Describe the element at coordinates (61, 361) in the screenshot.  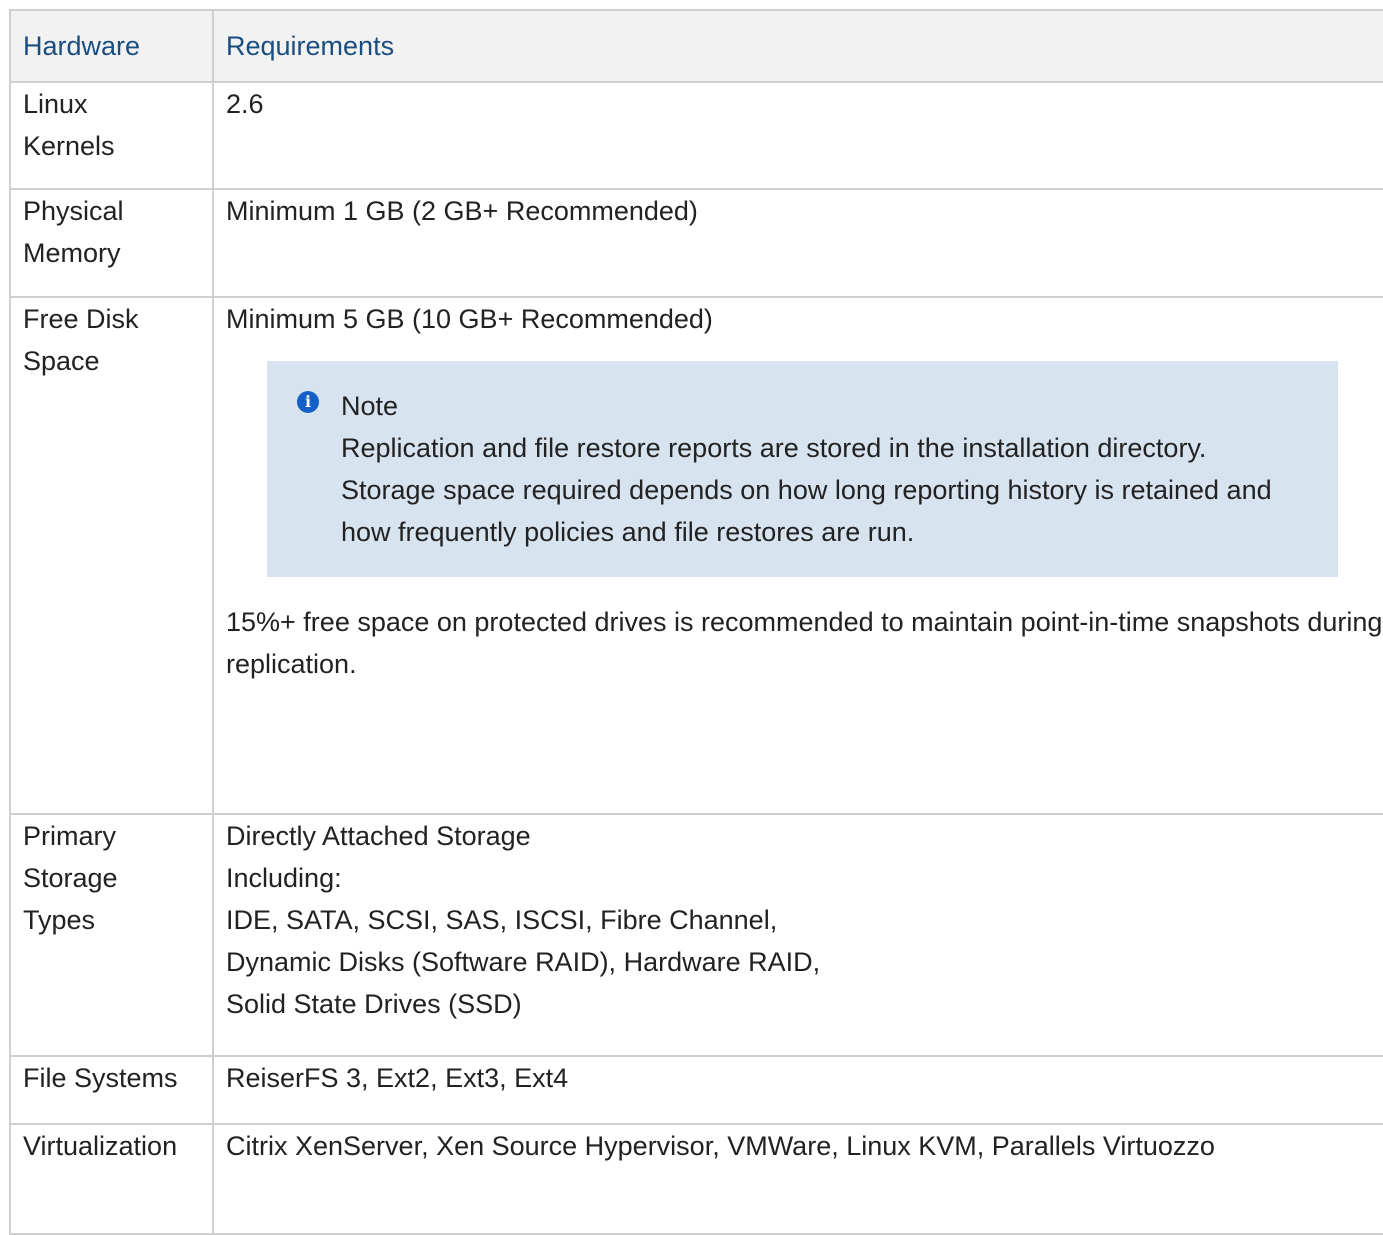
I see `row-label-line: Space` at that location.